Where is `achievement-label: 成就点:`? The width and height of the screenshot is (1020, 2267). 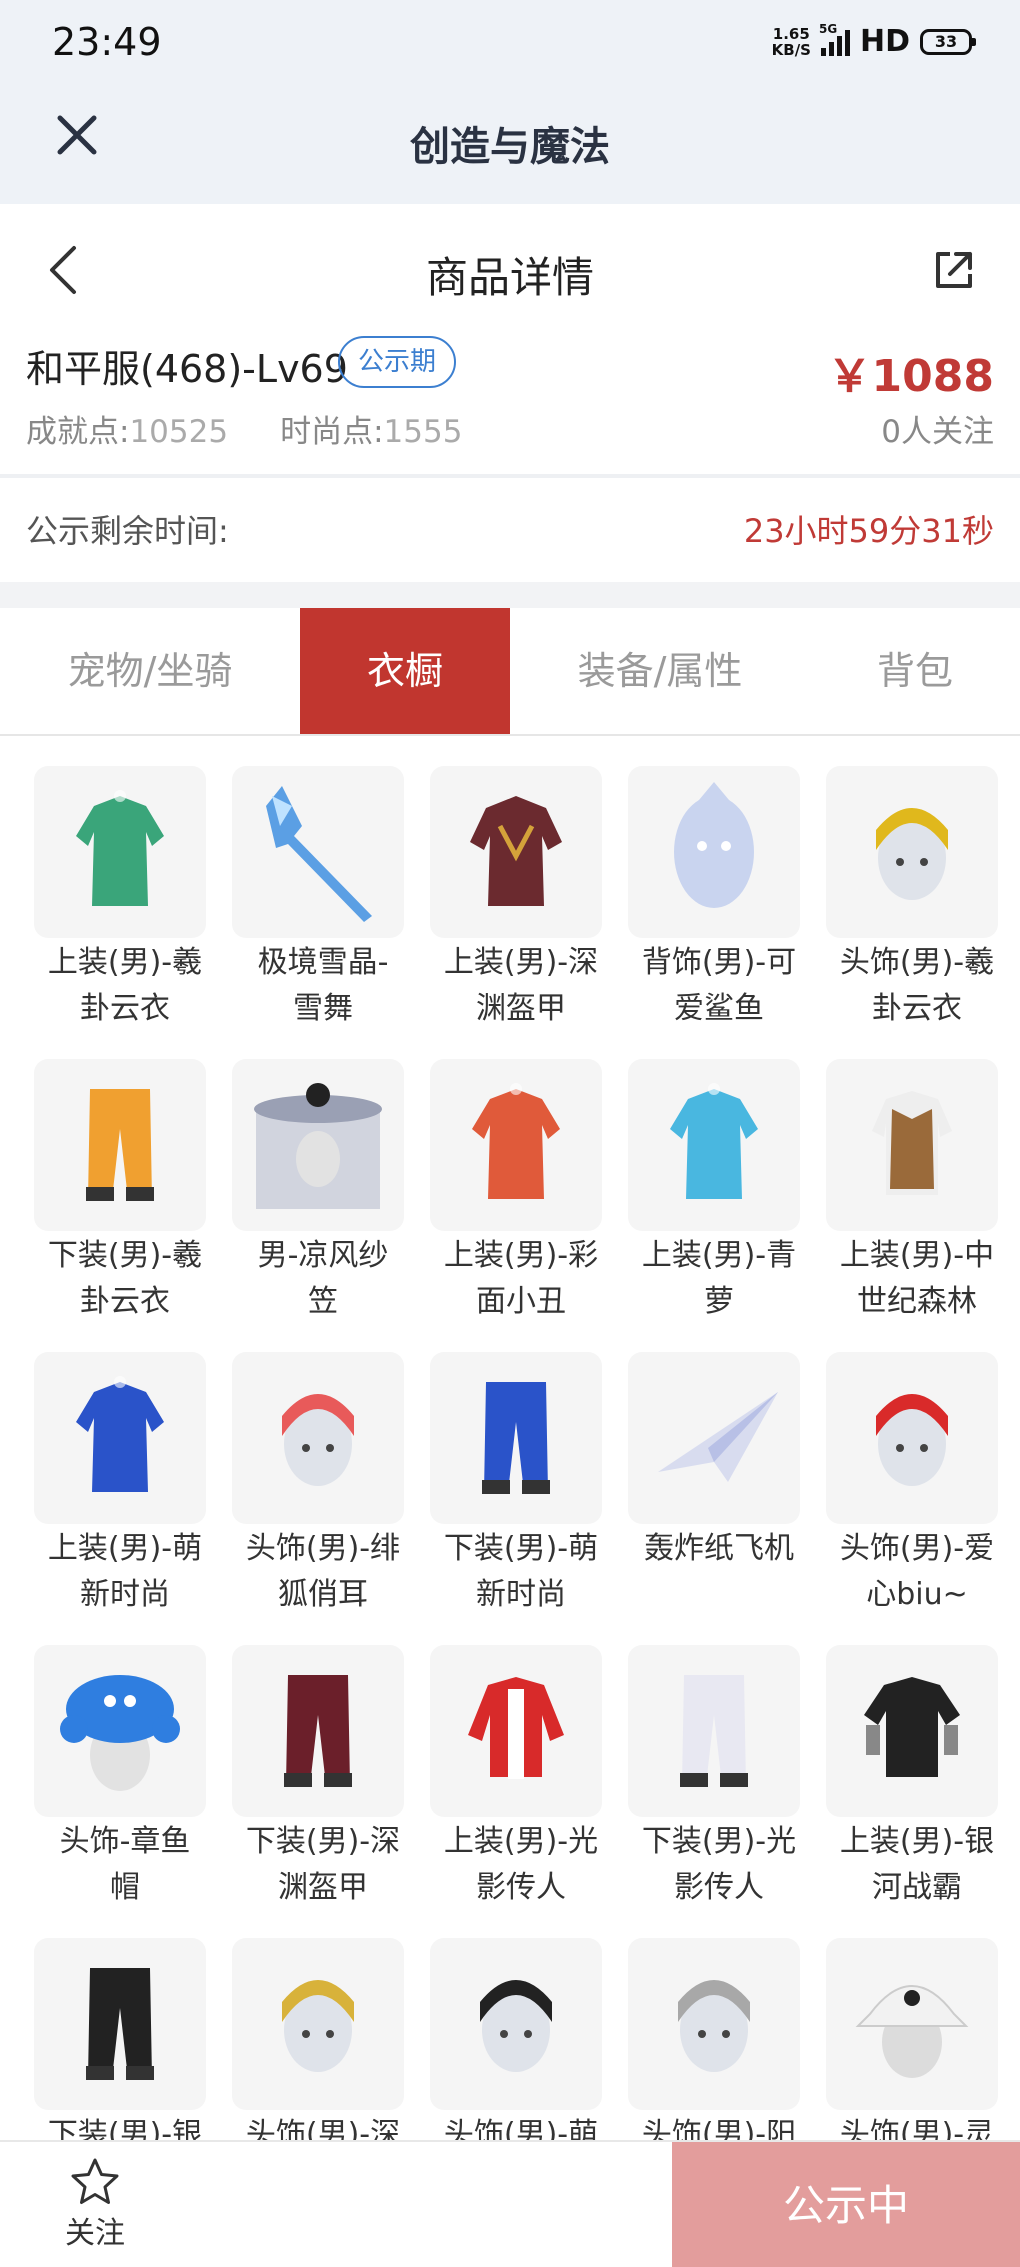 achievement-label: 成就点: is located at coordinates (78, 432).